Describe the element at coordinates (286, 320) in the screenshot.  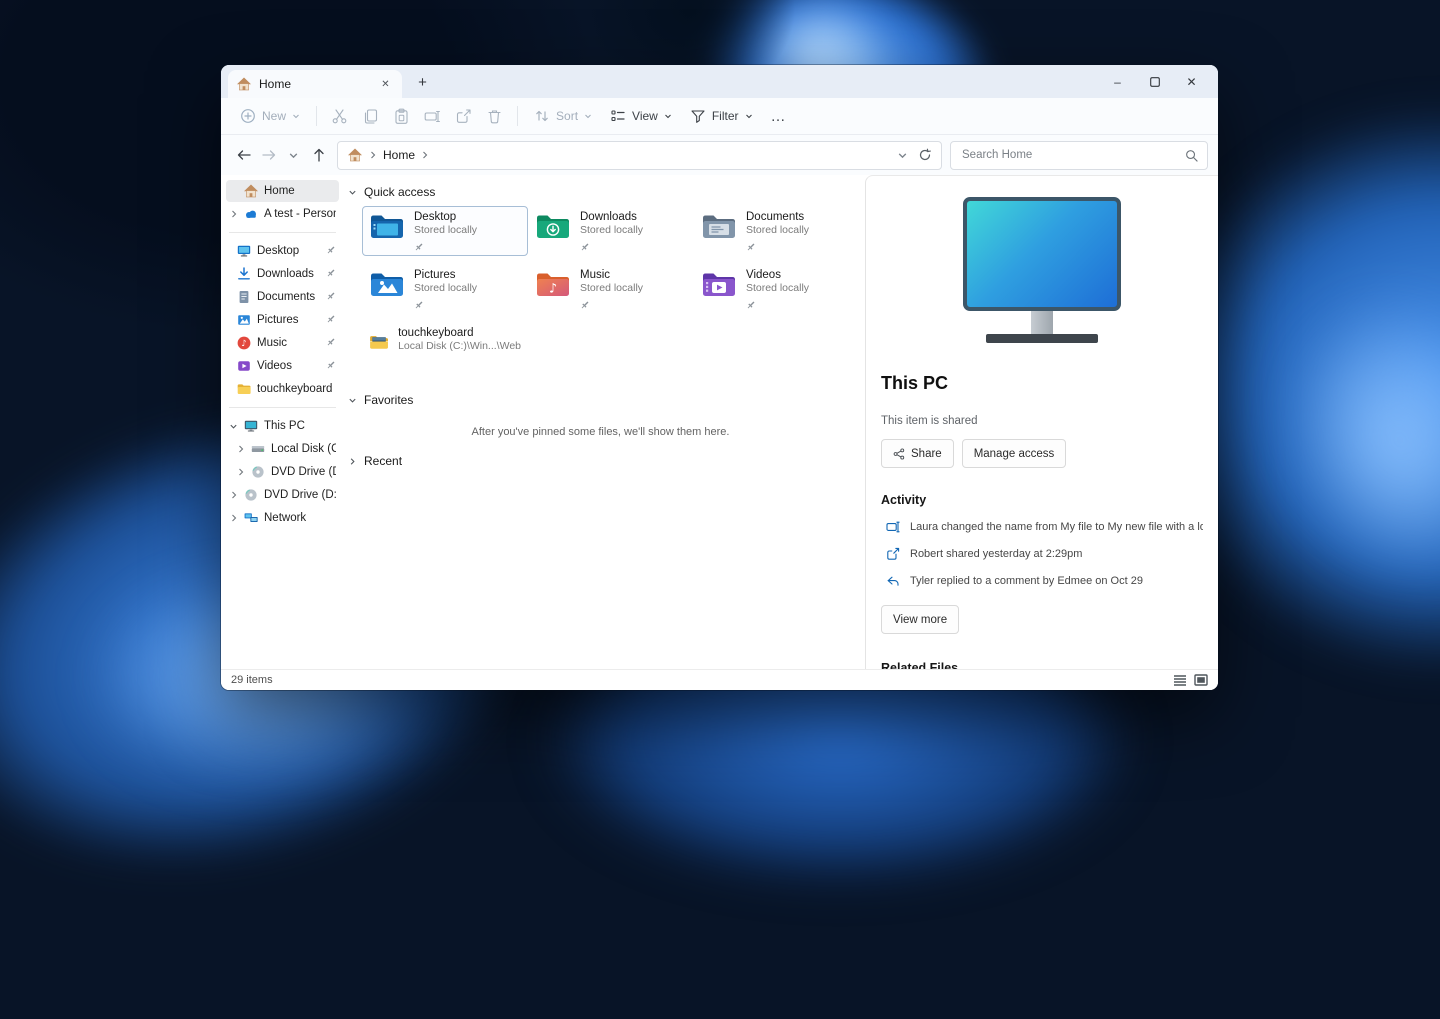
I see `sidebar-item-pictures: Pictures` at that location.